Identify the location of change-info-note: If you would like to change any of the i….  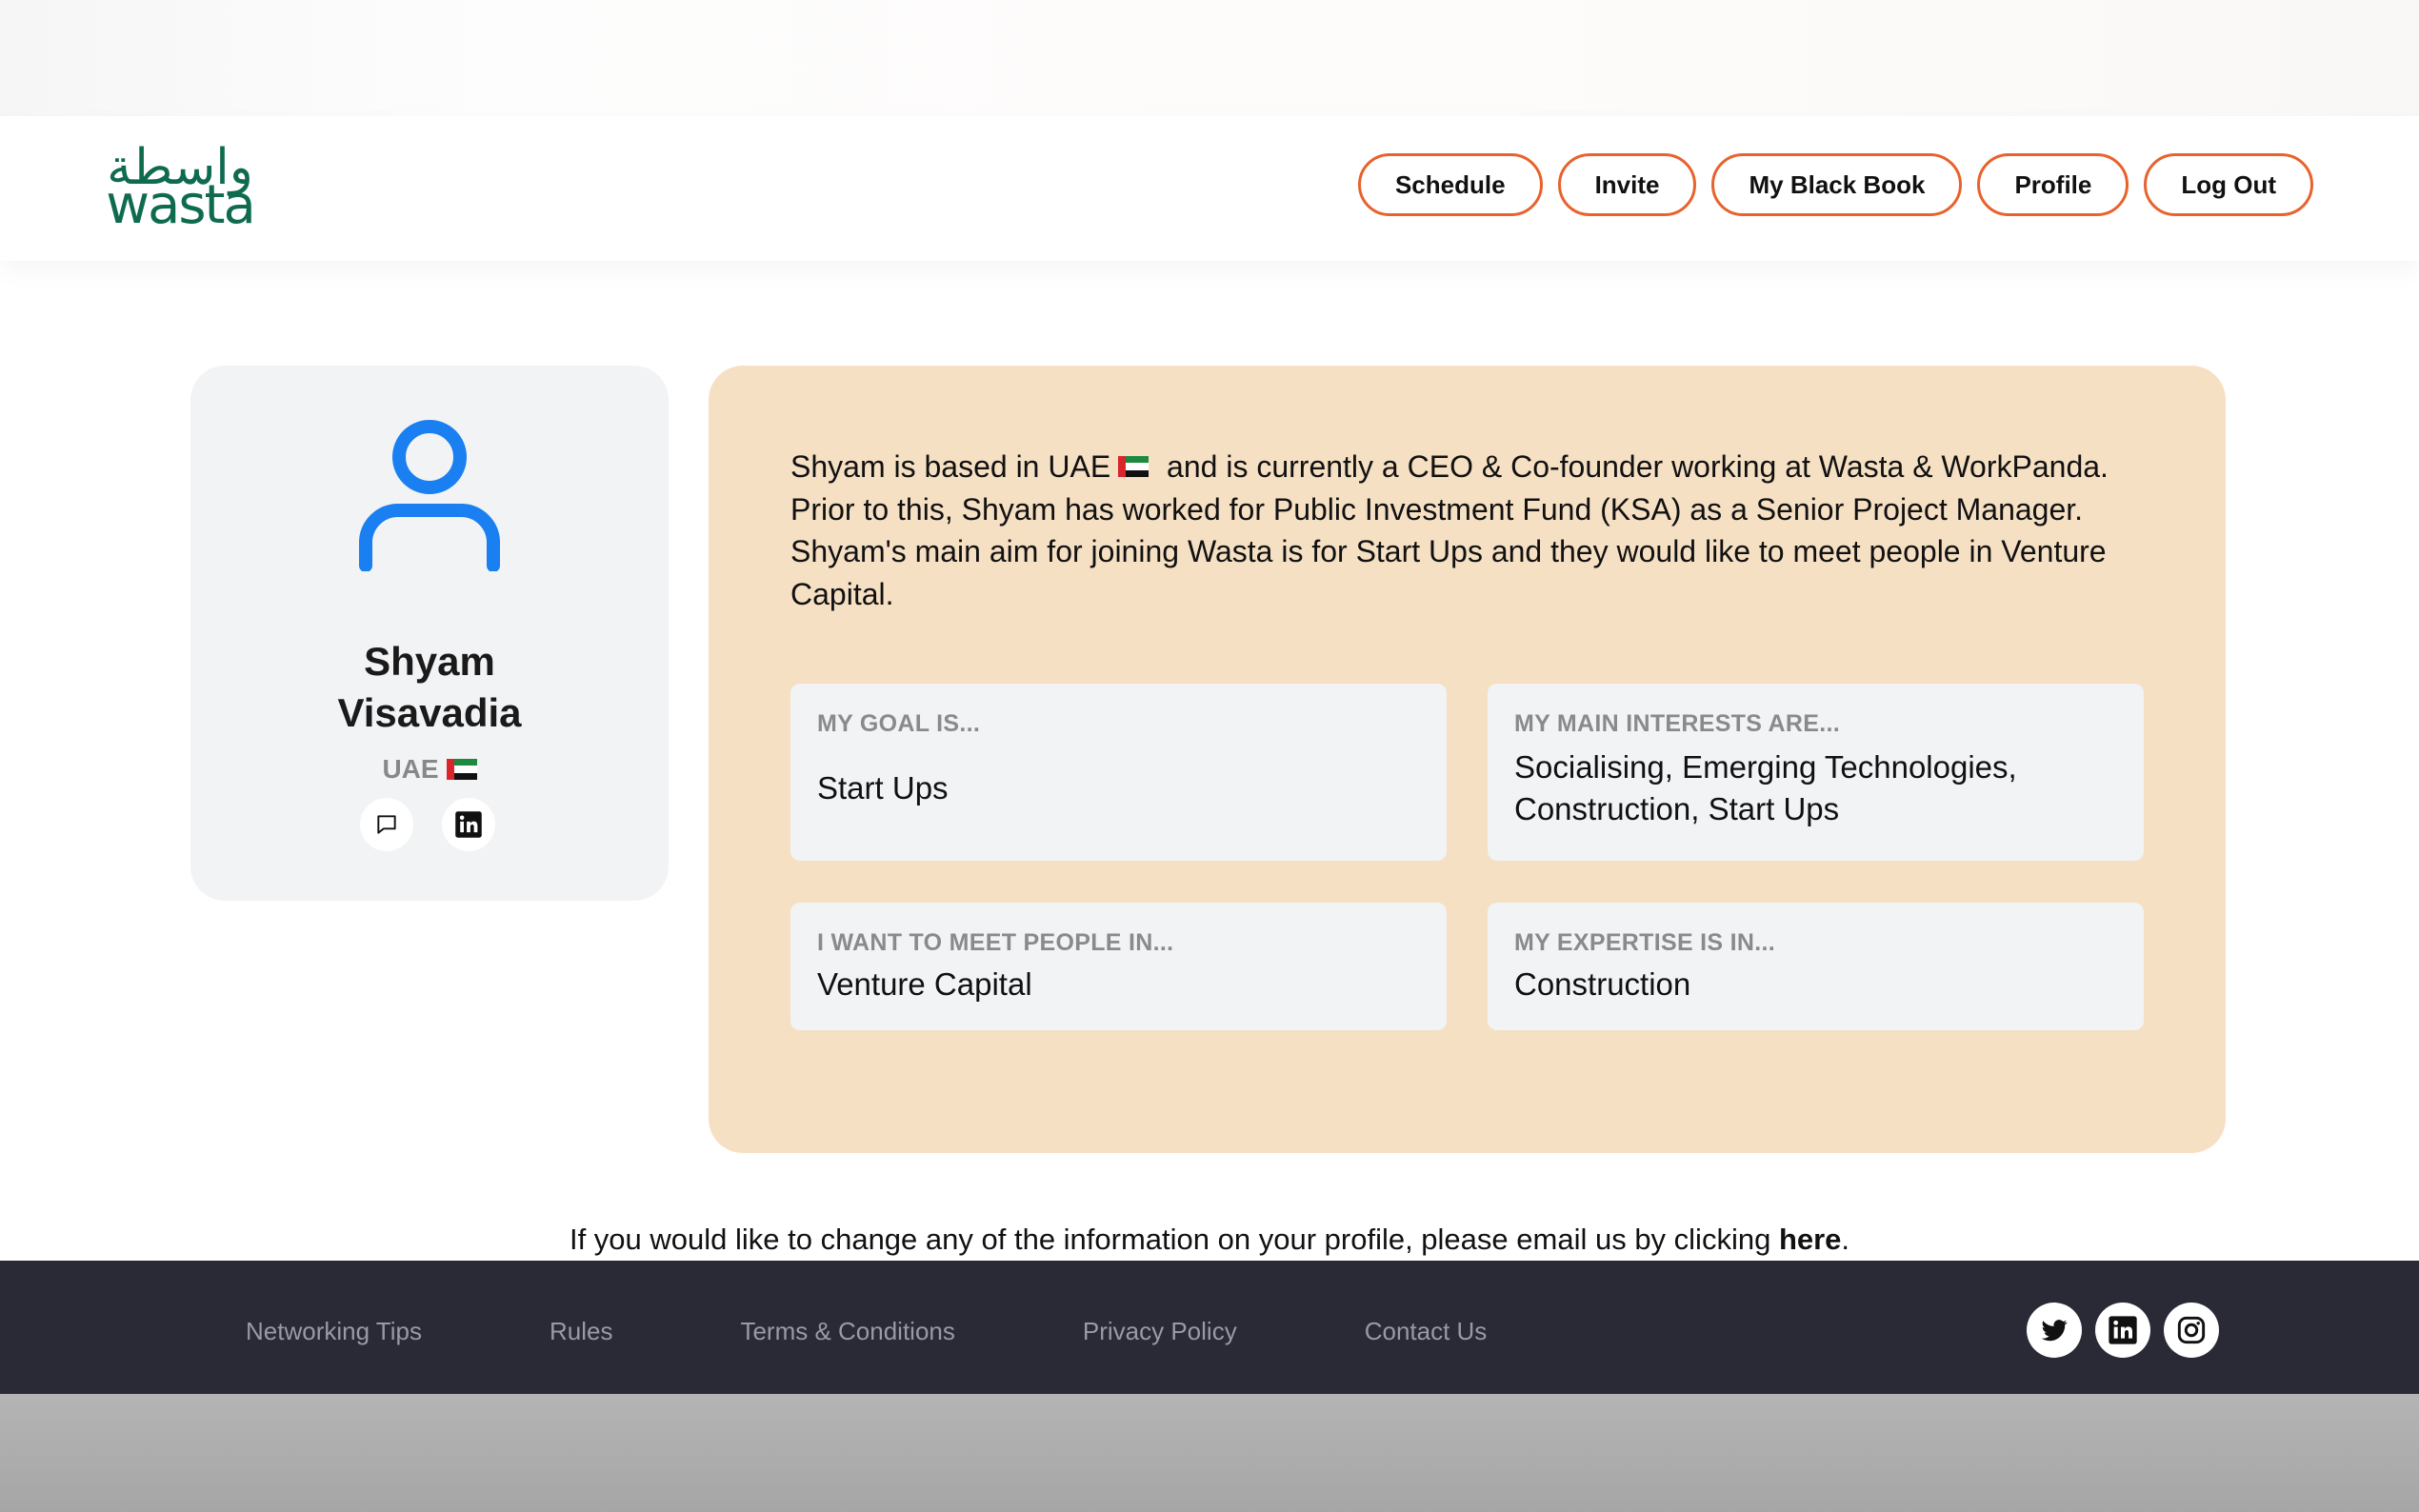
(1209, 1240).